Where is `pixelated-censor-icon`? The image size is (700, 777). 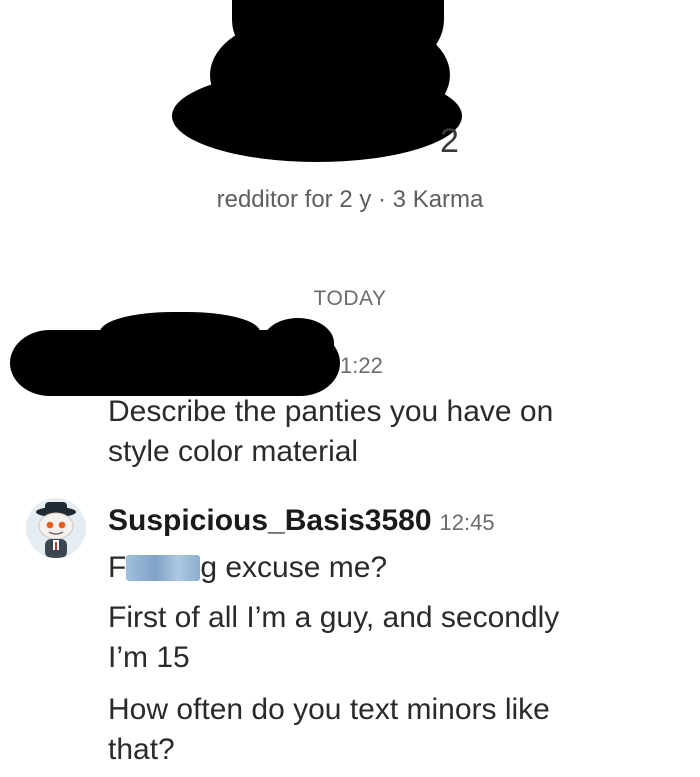
pixelated-censor-icon is located at coordinates (163, 568).